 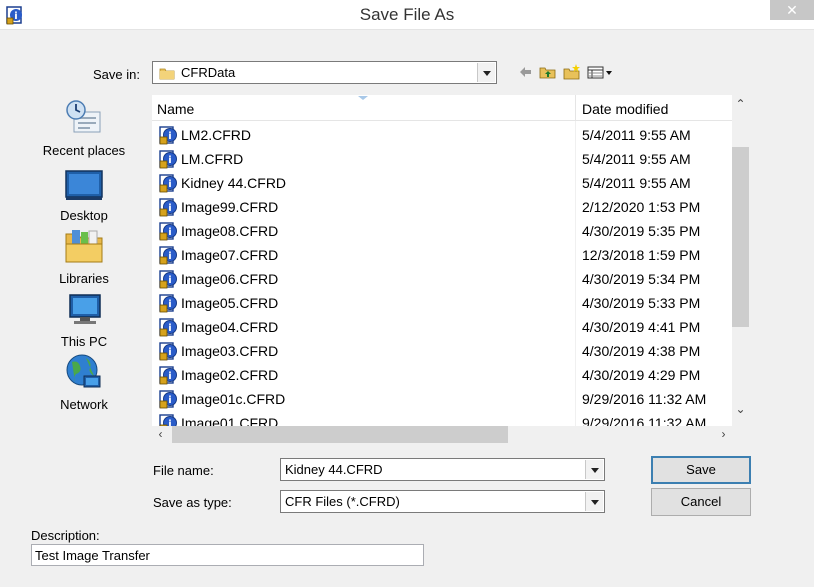 What do you see at coordinates (641, 255) in the screenshot?
I see `file-date-cell: 12/3/2018 1:59 PM` at bounding box center [641, 255].